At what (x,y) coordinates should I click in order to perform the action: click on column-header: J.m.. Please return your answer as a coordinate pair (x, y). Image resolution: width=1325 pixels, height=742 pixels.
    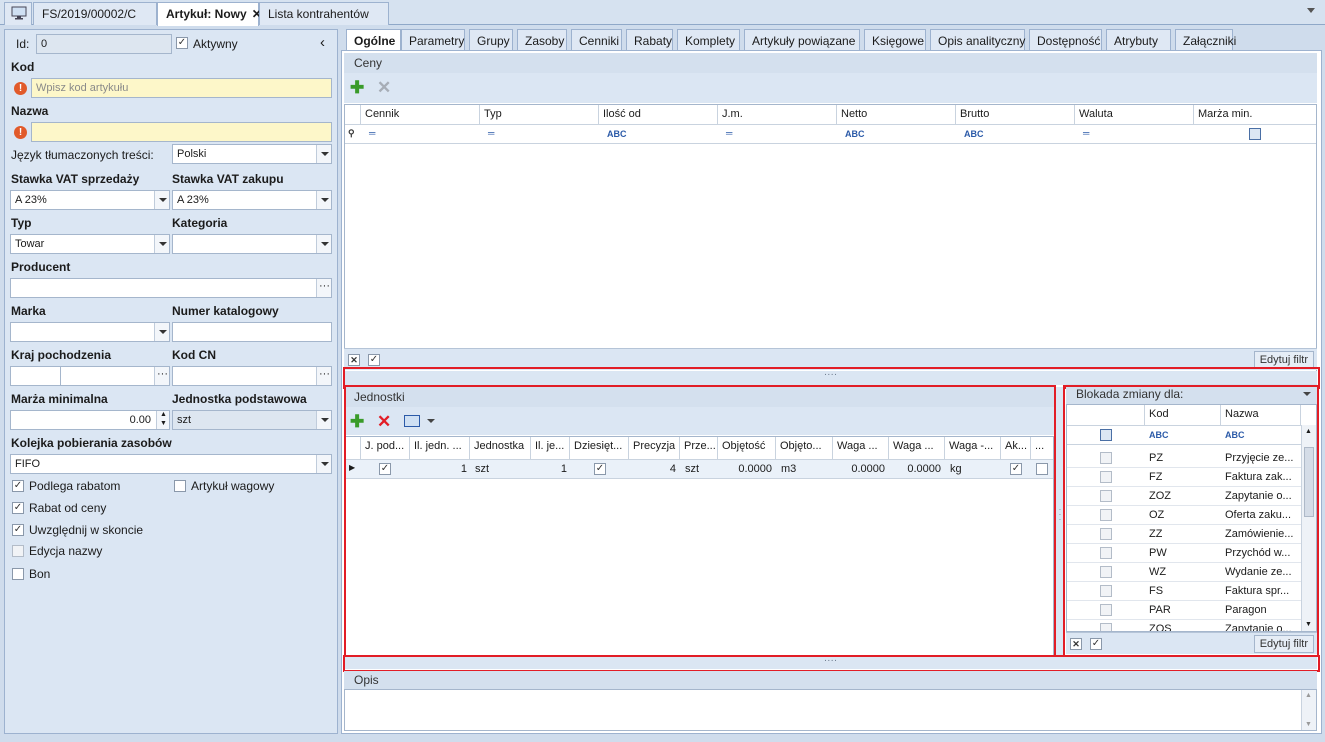
    Looking at the image, I should click on (777, 114).